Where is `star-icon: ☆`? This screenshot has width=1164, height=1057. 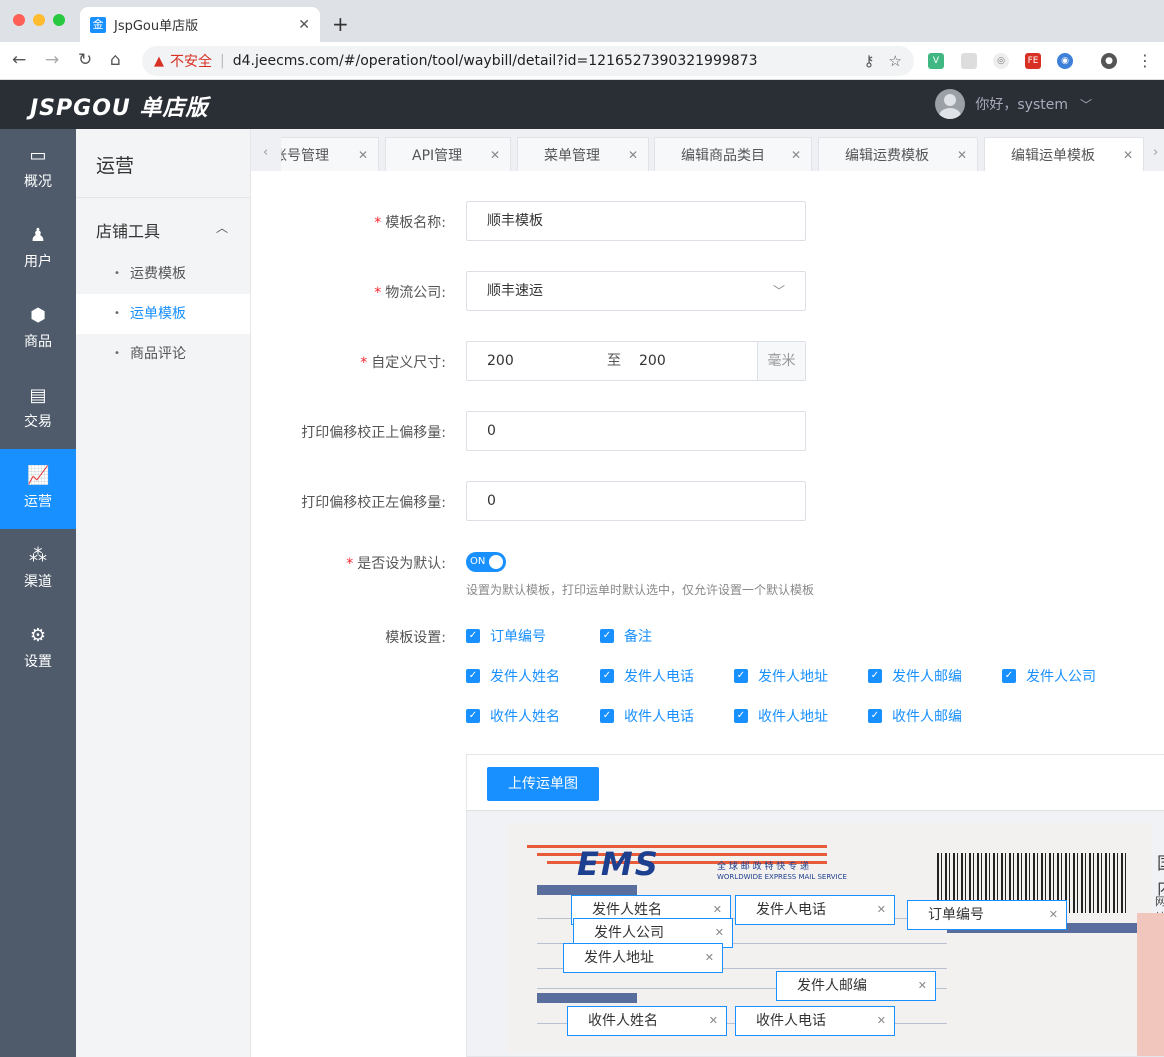
star-icon: ☆ is located at coordinates (895, 61).